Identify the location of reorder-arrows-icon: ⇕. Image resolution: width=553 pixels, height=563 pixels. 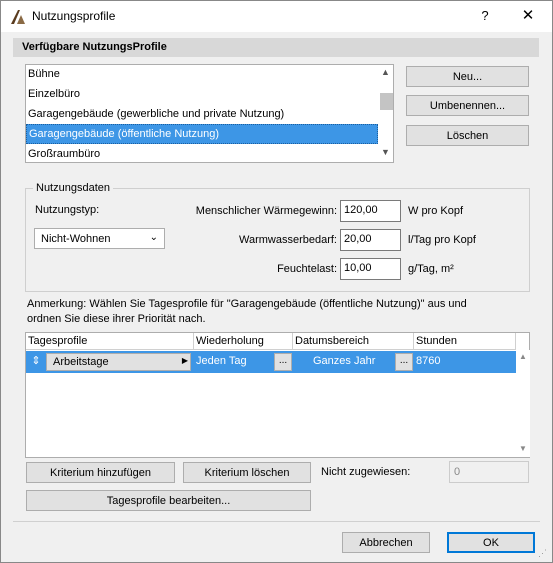
(36, 362).